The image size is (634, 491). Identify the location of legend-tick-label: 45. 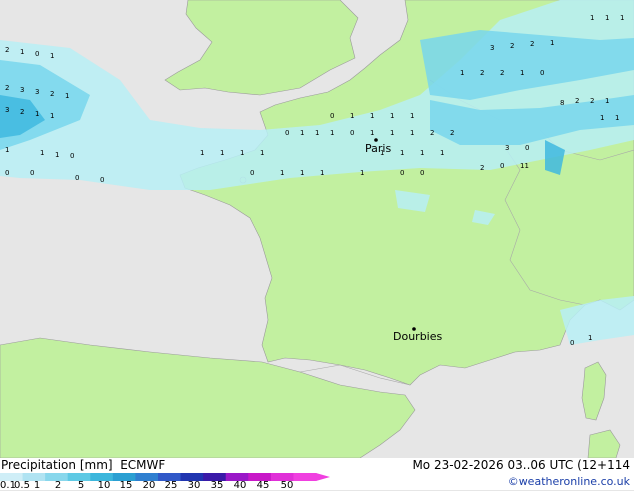
(263, 485).